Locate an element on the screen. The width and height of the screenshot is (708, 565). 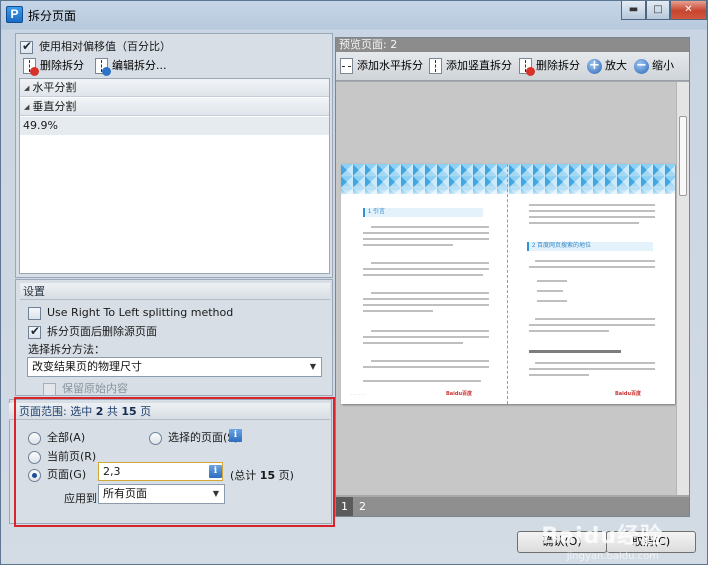
zoom-out-label: 缩小 is located at coordinates (663, 65).